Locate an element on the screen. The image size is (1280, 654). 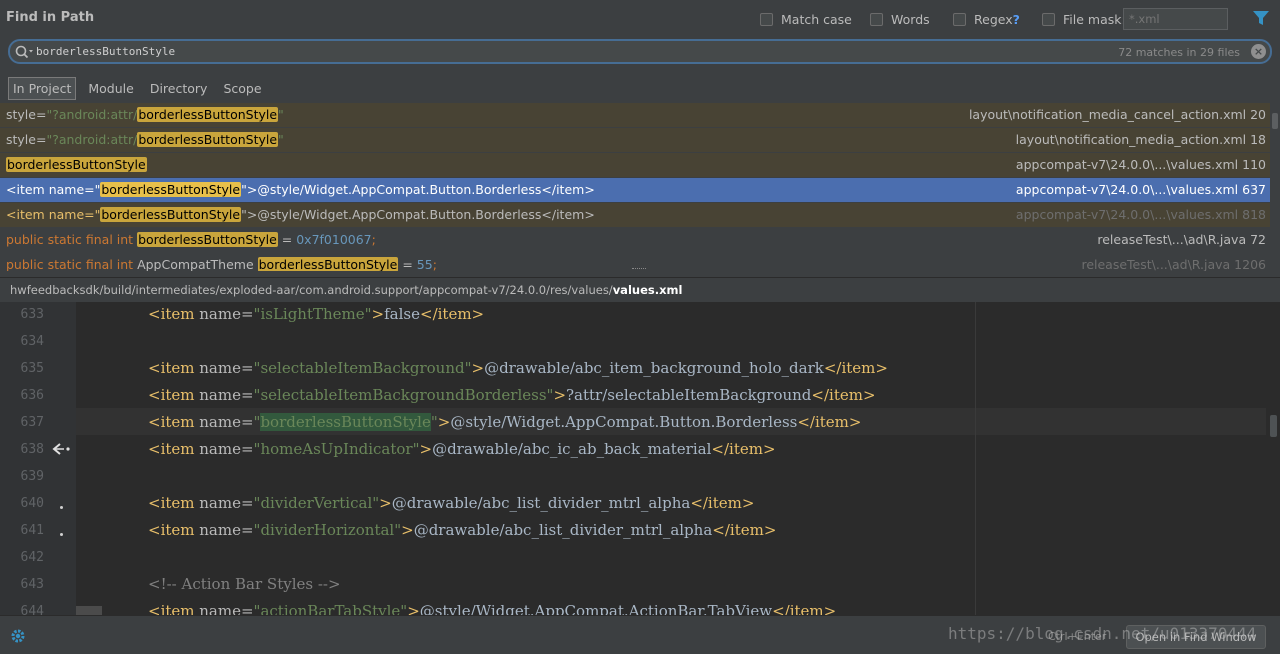
line-number: 635 is located at coordinates (32, 368).